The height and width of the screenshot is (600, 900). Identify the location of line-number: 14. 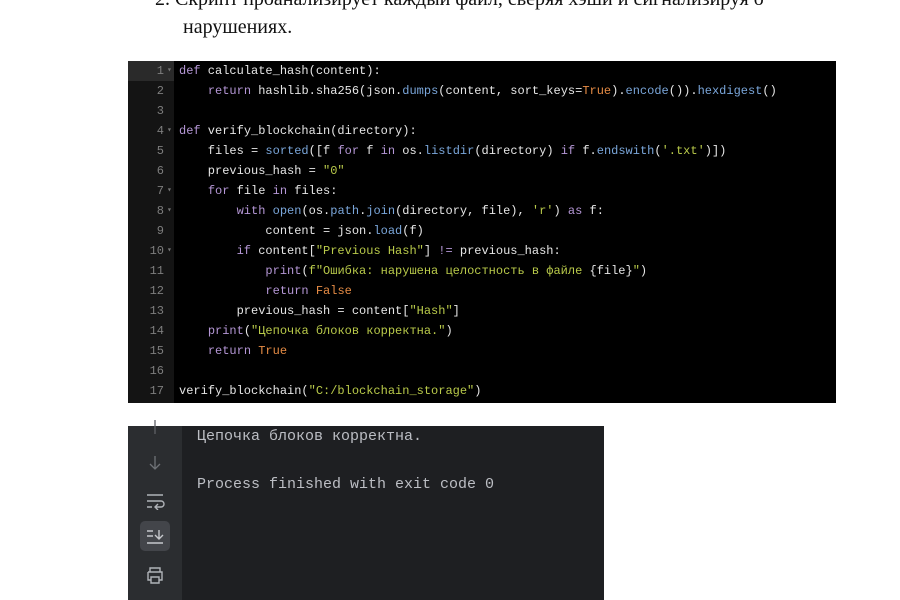
(156, 331).